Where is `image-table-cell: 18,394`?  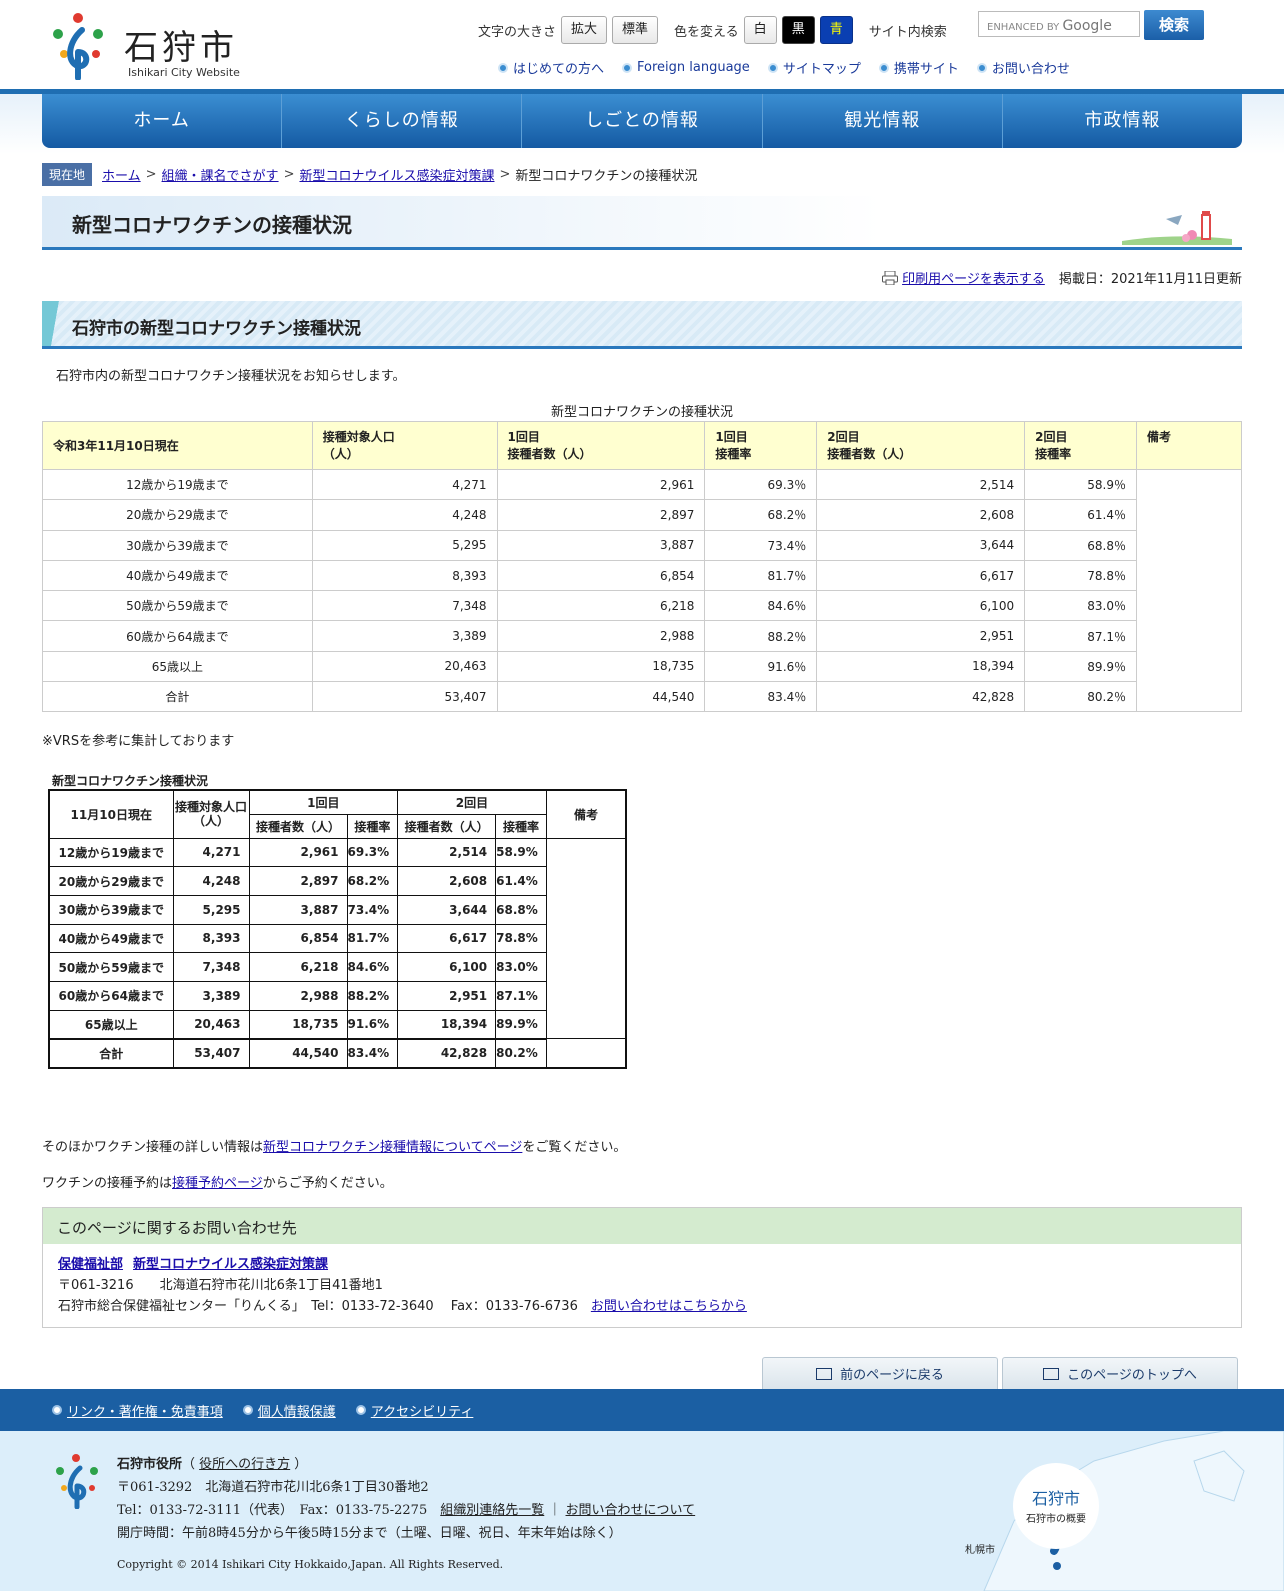
image-table-cell: 18,394 is located at coordinates (447, 1024).